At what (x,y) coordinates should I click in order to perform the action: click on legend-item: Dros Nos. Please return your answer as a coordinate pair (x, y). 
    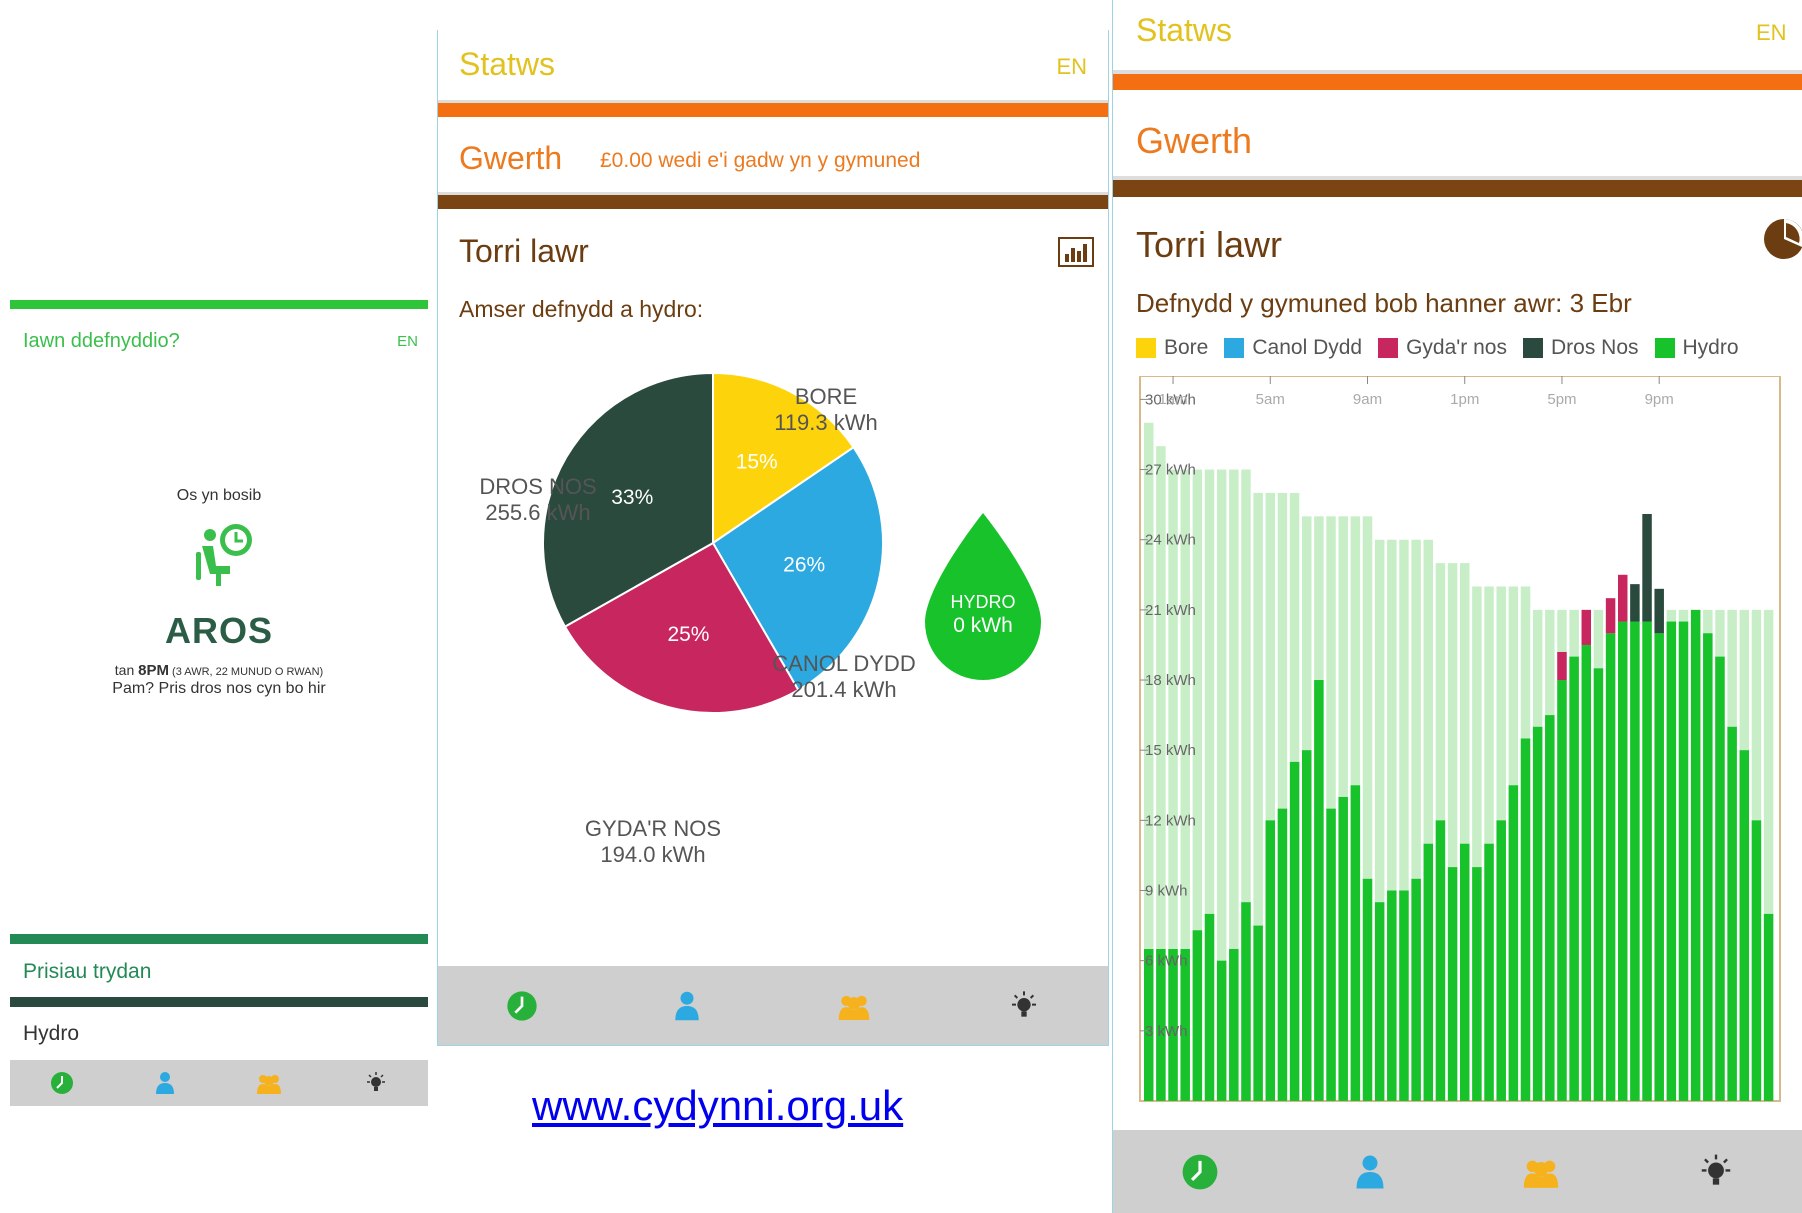
    Looking at the image, I should click on (1580, 348).